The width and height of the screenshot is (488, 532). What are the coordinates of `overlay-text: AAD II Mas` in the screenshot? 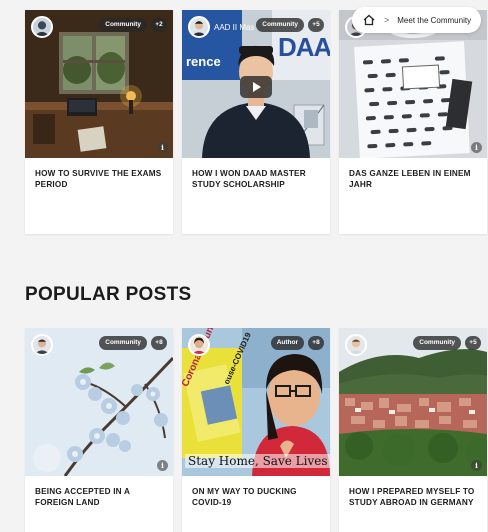 It's located at (234, 27).